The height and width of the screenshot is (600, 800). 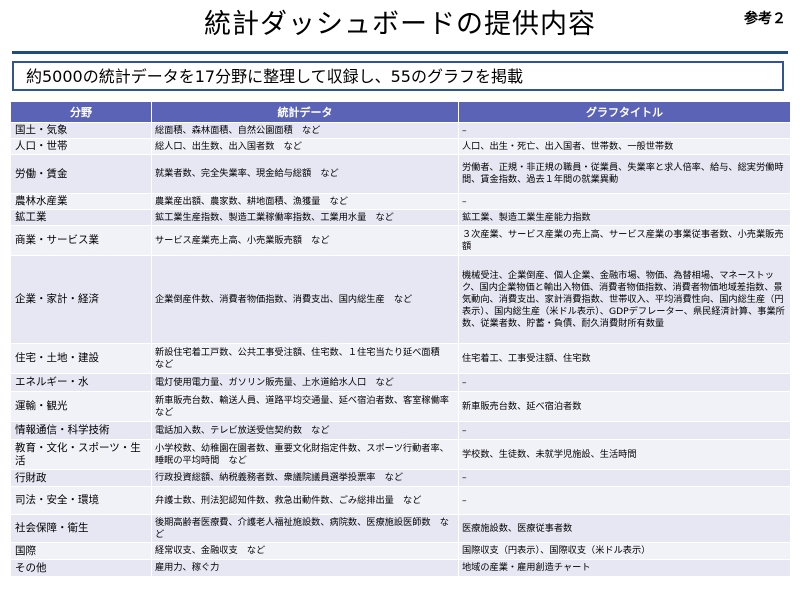 I want to click on summary-text: 約5000の統計データを17分野に整理して収録し、55のグラフを掲載, so click(x=274, y=76).